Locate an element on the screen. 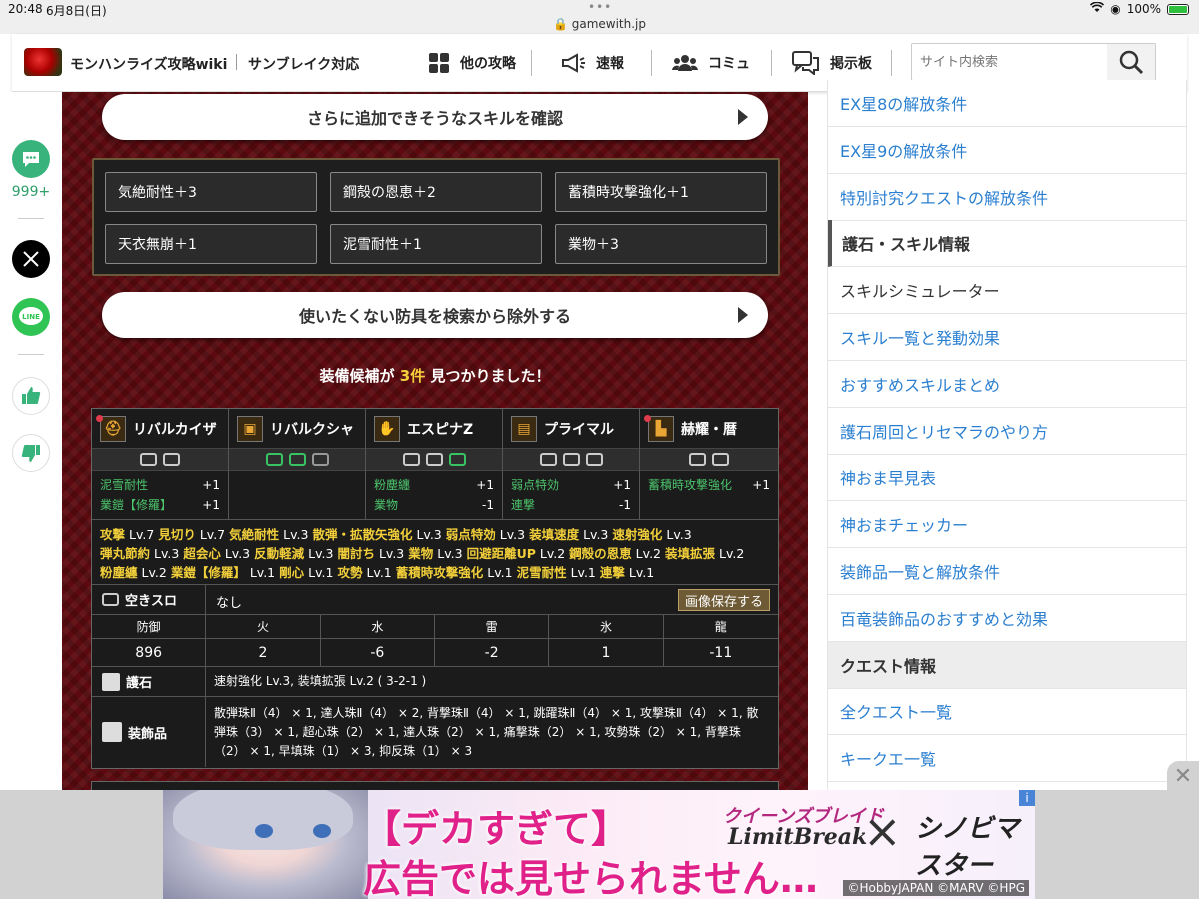 The image size is (1199, 899). like-button is located at coordinates (31, 396).